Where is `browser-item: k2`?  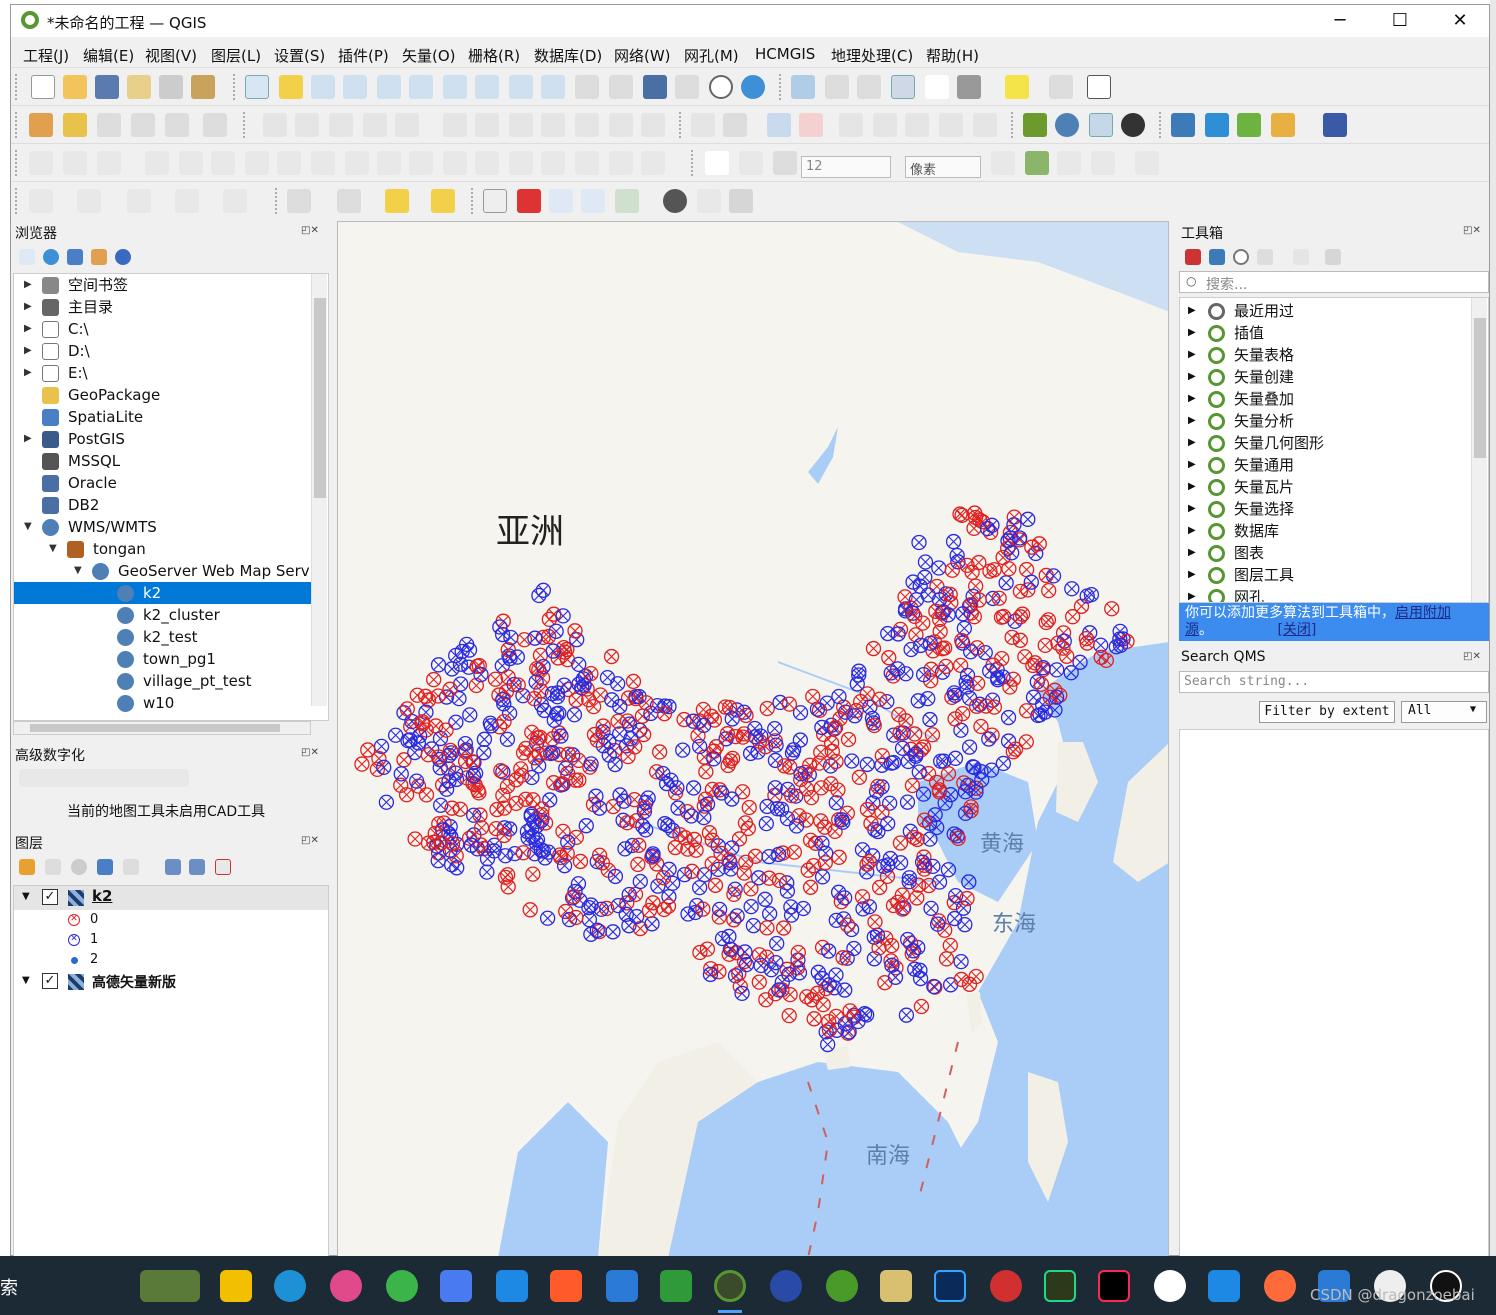 browser-item: k2 is located at coordinates (163, 593).